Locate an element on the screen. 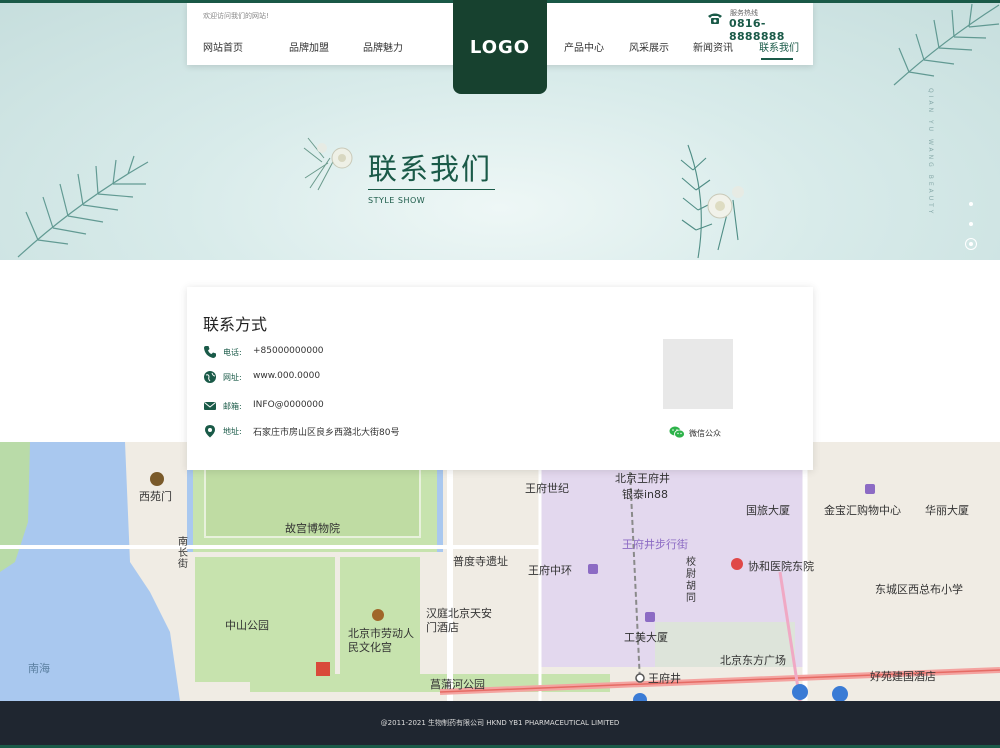  website-value: www.000.0000 is located at coordinates (286, 376).